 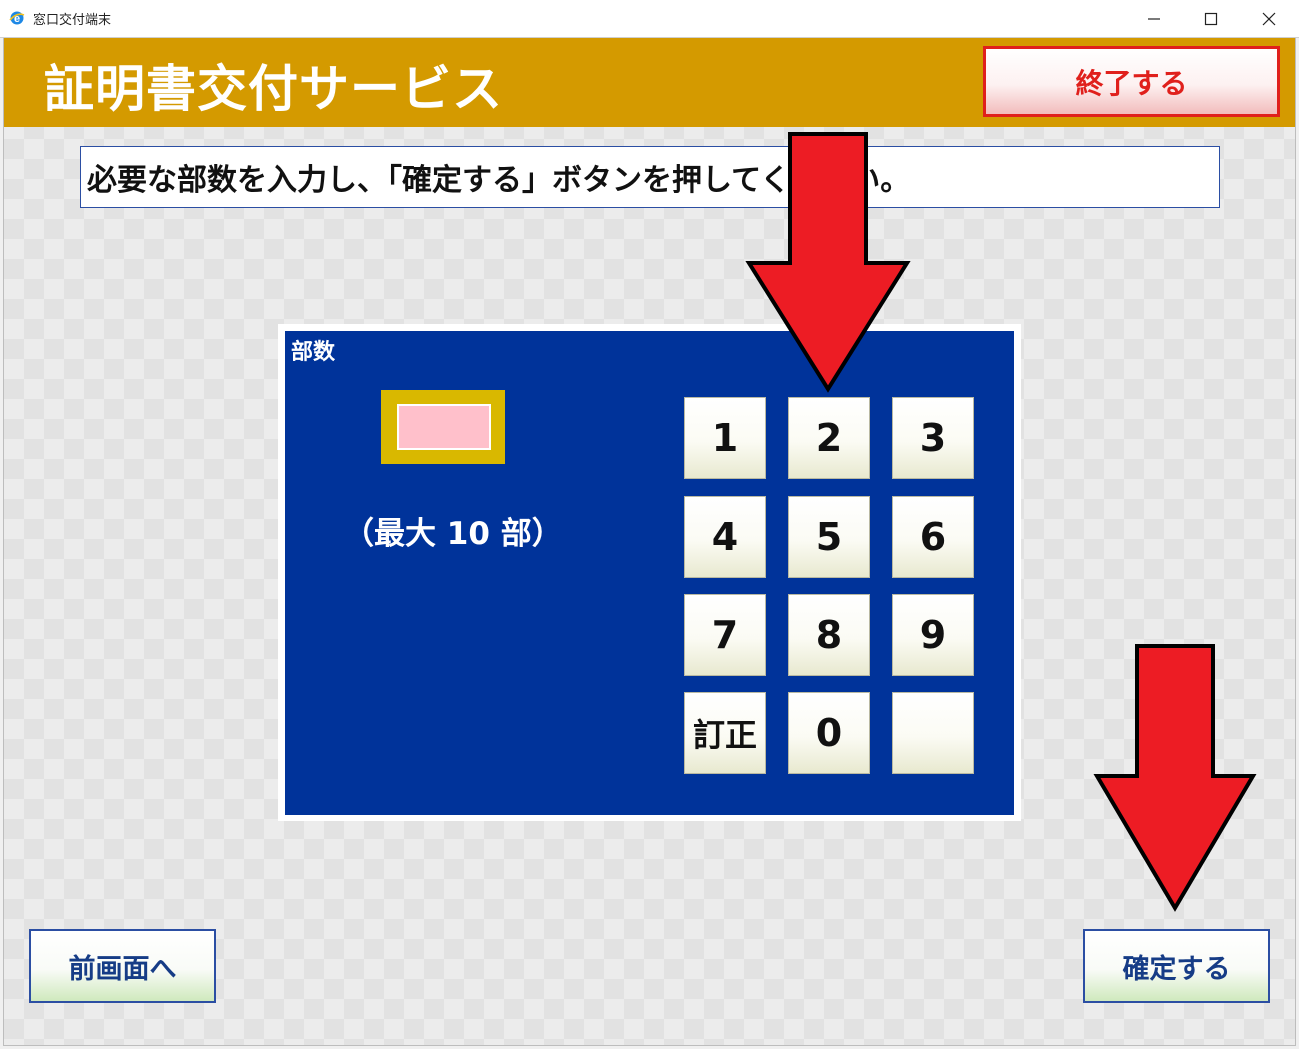 I want to click on max-copies-note: （最大 10 部）, so click(x=453, y=534).